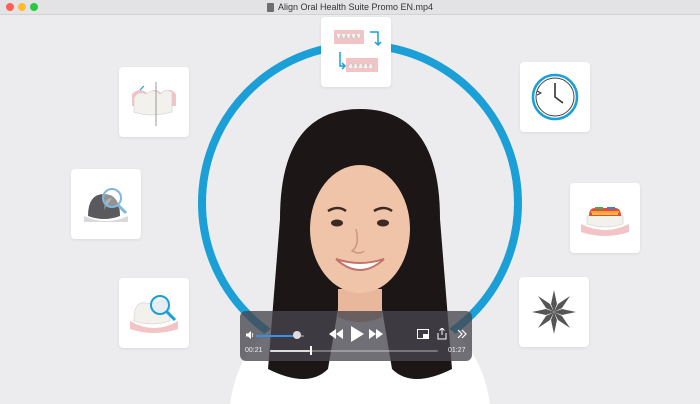 The image size is (700, 404). I want to click on window-title: Align Oral Health Suite Promo EN.mp4, so click(355, 7).